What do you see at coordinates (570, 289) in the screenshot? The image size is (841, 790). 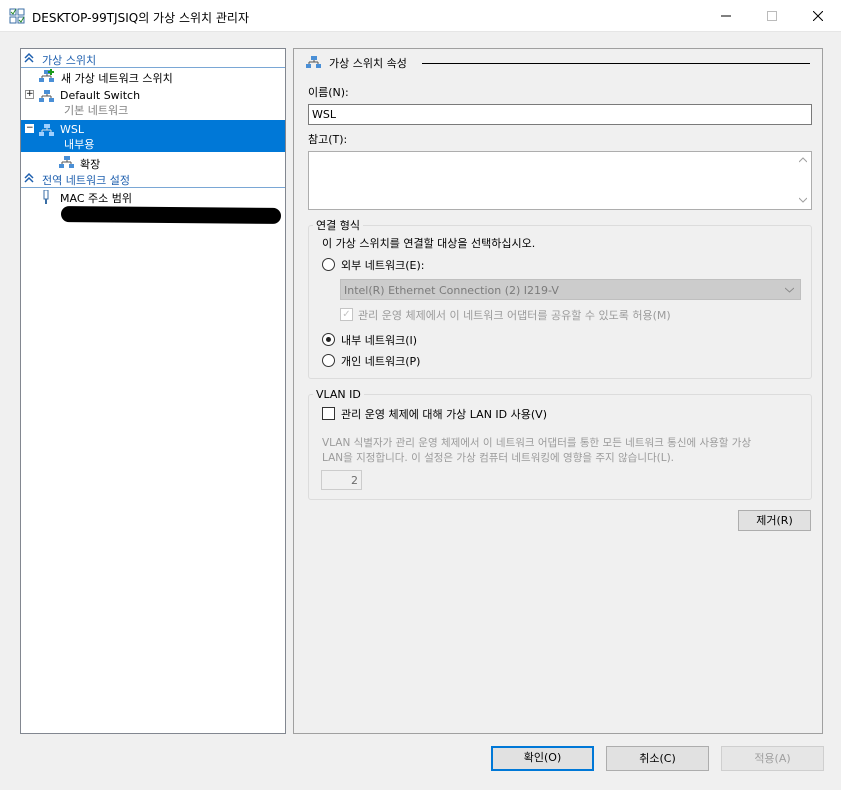 I see `adapter-select: Intel(R) Ethernet Connection (2) I219-V` at bounding box center [570, 289].